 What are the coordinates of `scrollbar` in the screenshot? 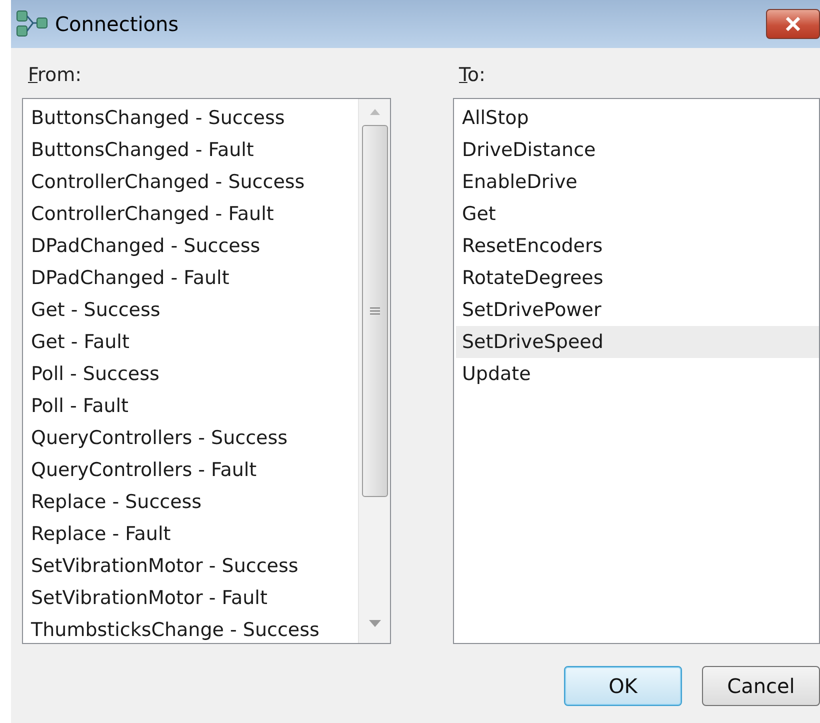 It's located at (374, 371).